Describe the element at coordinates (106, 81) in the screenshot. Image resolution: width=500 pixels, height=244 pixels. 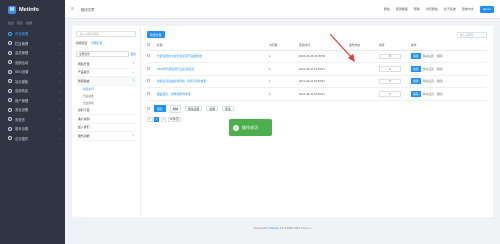
I see `category-item: 新闻动态 ▾` at that location.